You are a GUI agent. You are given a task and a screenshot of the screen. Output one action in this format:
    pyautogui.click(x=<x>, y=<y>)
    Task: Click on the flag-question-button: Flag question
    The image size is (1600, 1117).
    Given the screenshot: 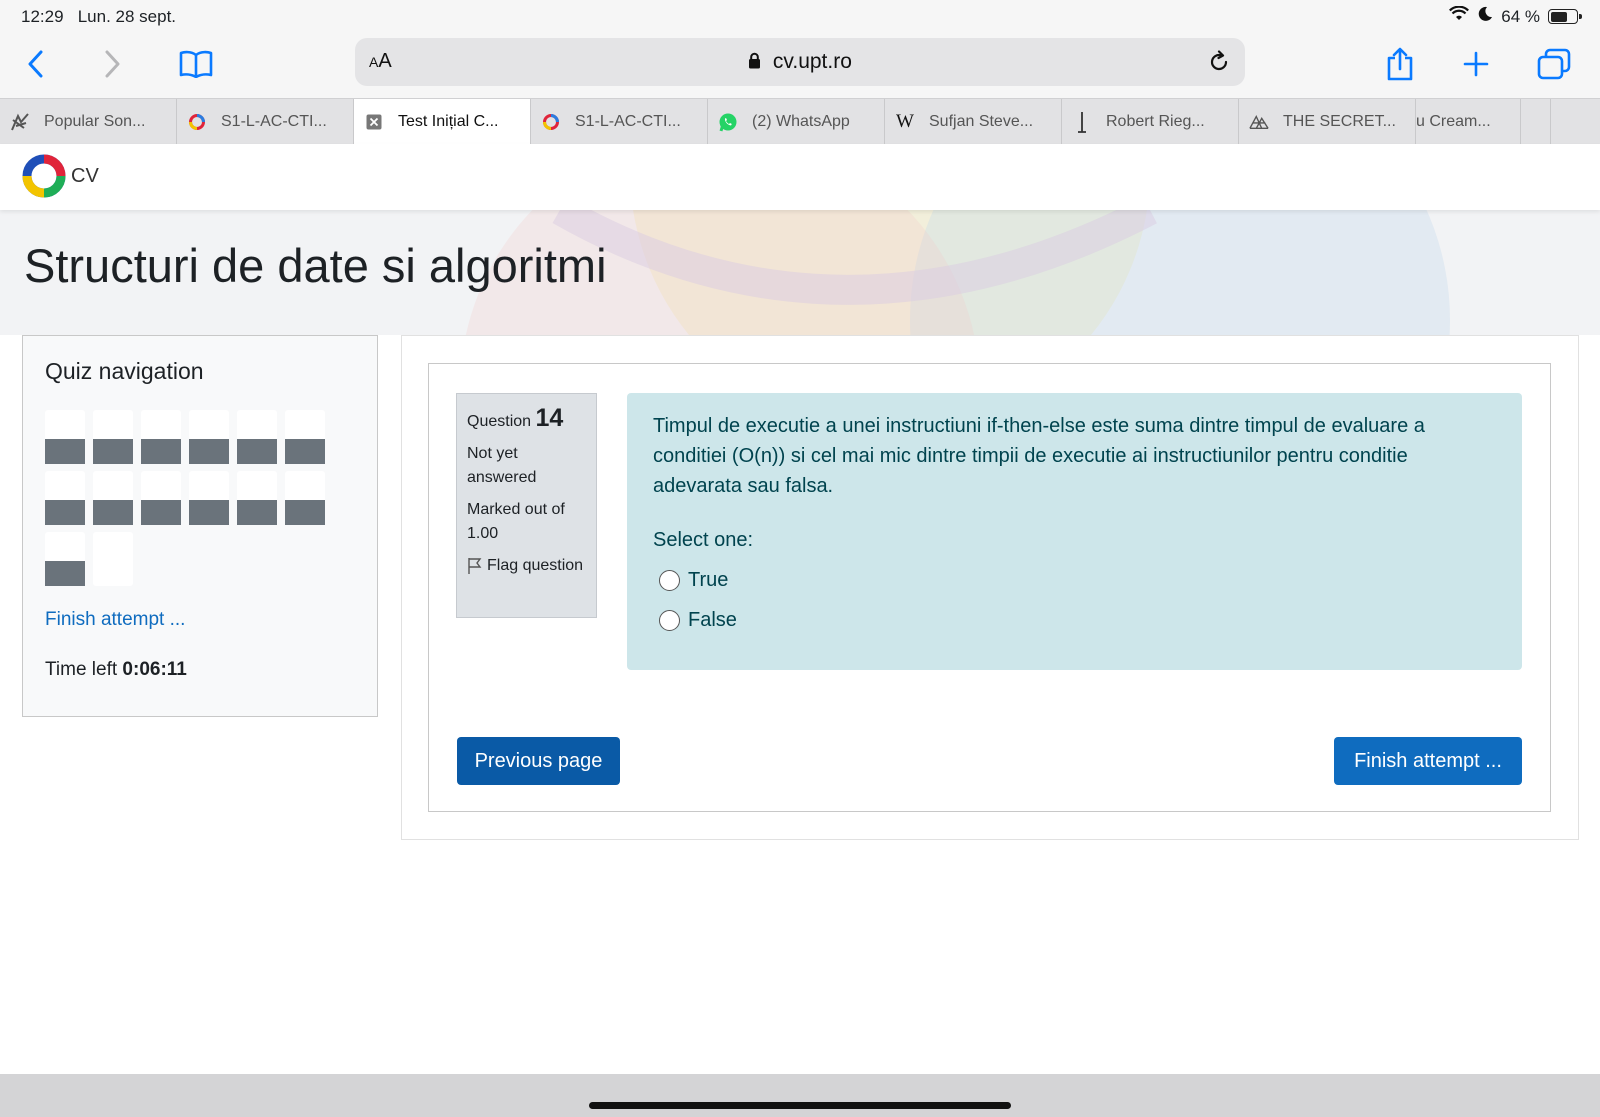 What is the action you would take?
    pyautogui.click(x=526, y=568)
    